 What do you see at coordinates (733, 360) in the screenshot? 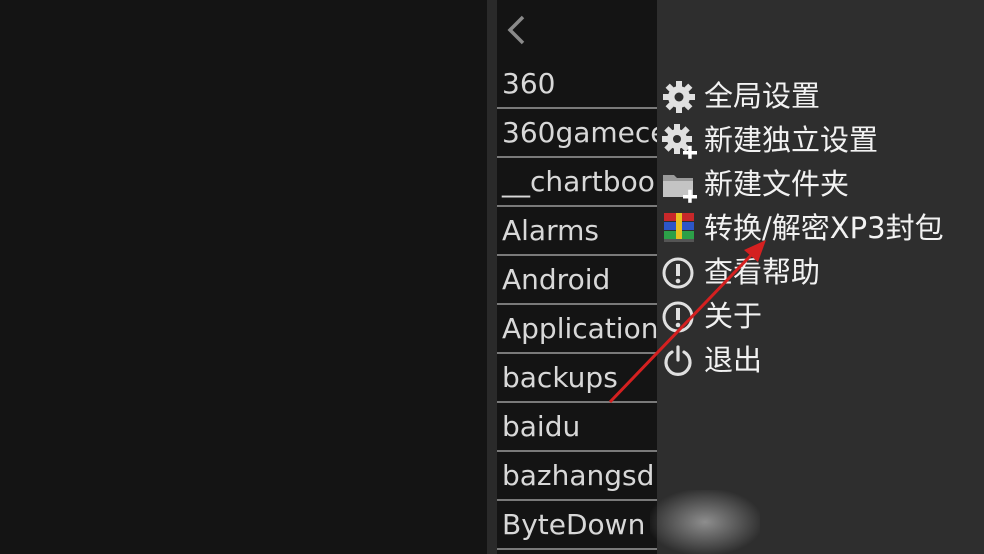
I see `menu-item-label: 退出` at bounding box center [733, 360].